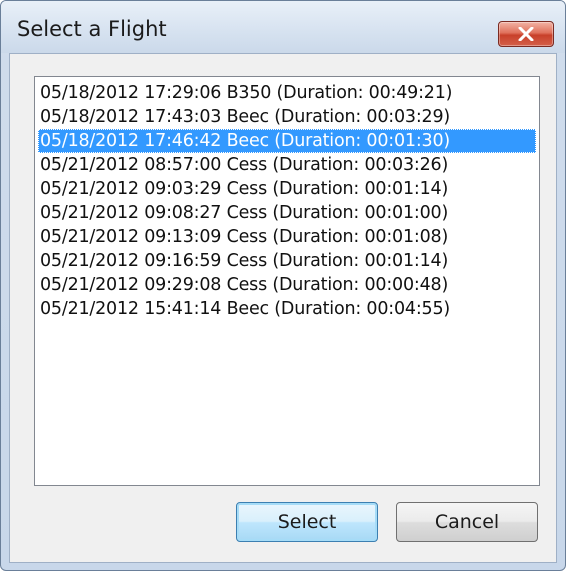  I want to click on close-icon, so click(526, 34).